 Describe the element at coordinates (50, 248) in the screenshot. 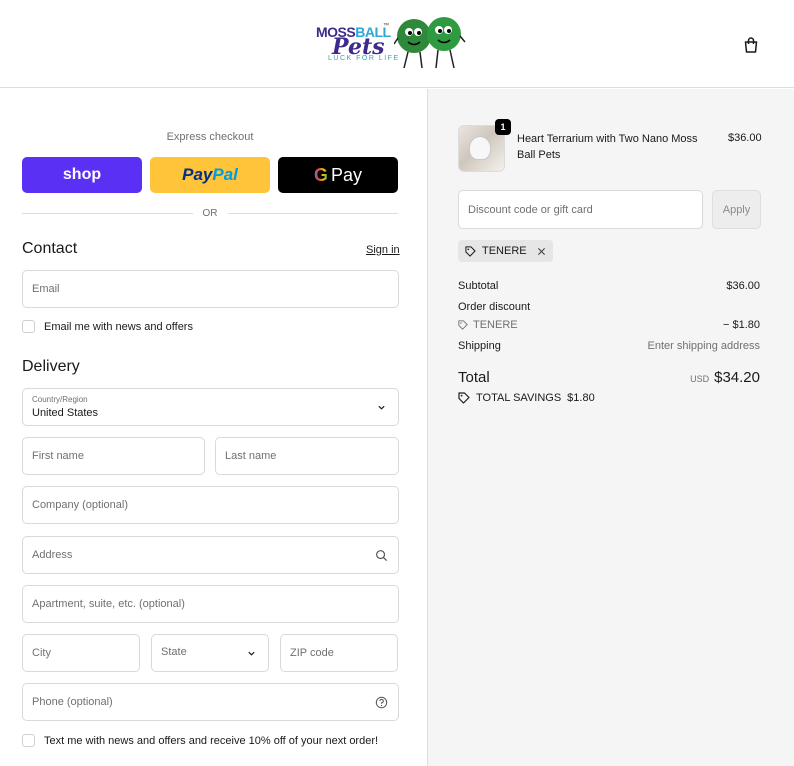

I see `contact-heading: Contact` at that location.